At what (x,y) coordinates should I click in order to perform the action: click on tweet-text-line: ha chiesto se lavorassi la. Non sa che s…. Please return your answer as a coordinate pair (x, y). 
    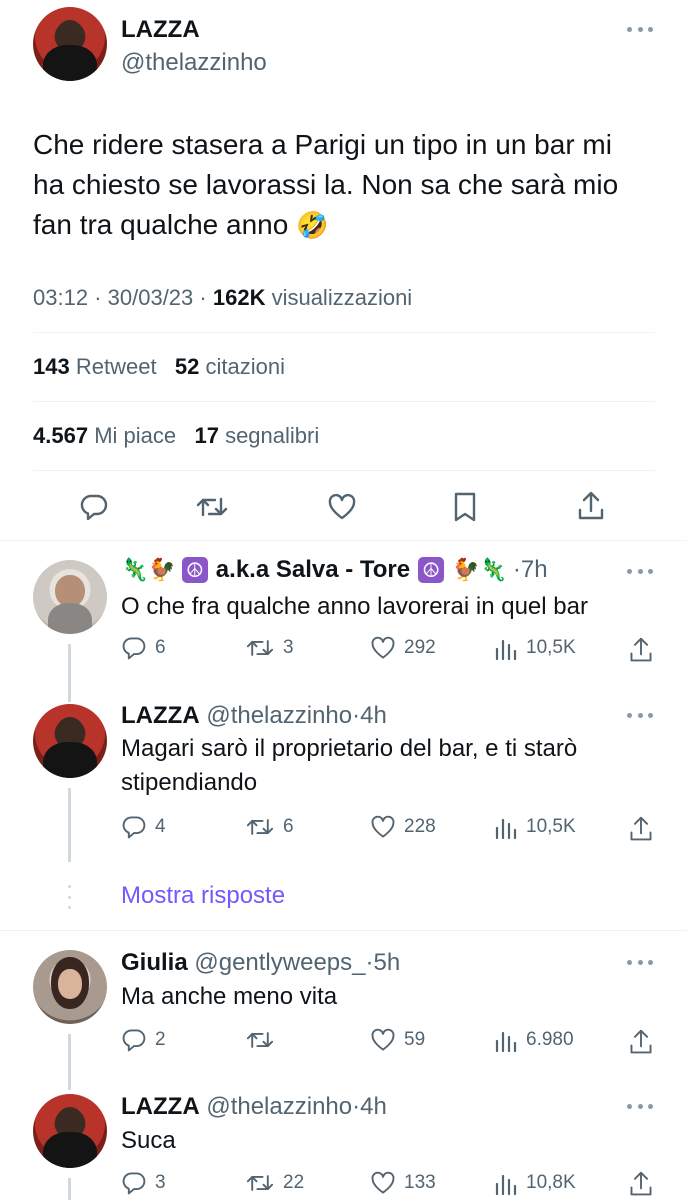
    Looking at the image, I should click on (326, 184).